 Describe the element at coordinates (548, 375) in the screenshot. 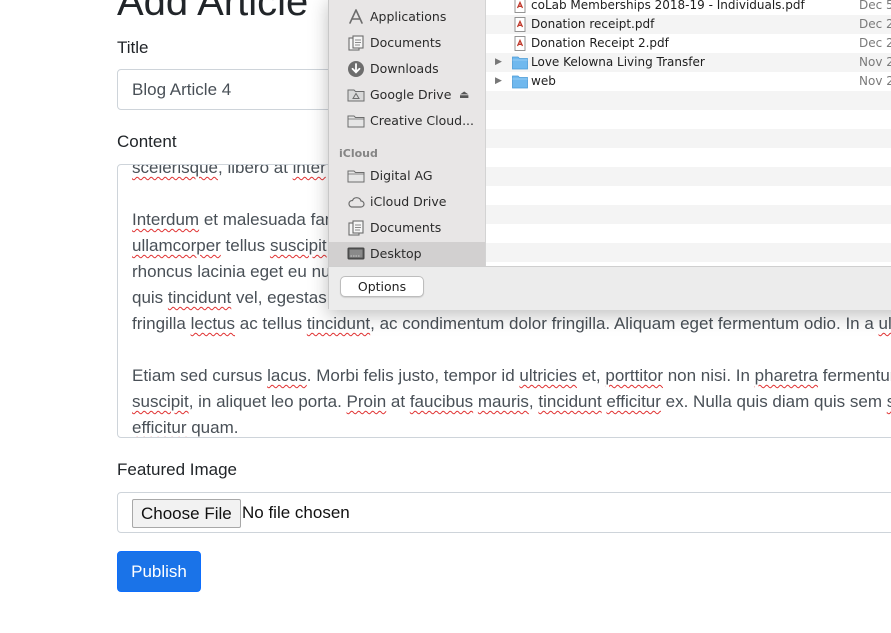

I see `misspelled-word: ultricies` at that location.